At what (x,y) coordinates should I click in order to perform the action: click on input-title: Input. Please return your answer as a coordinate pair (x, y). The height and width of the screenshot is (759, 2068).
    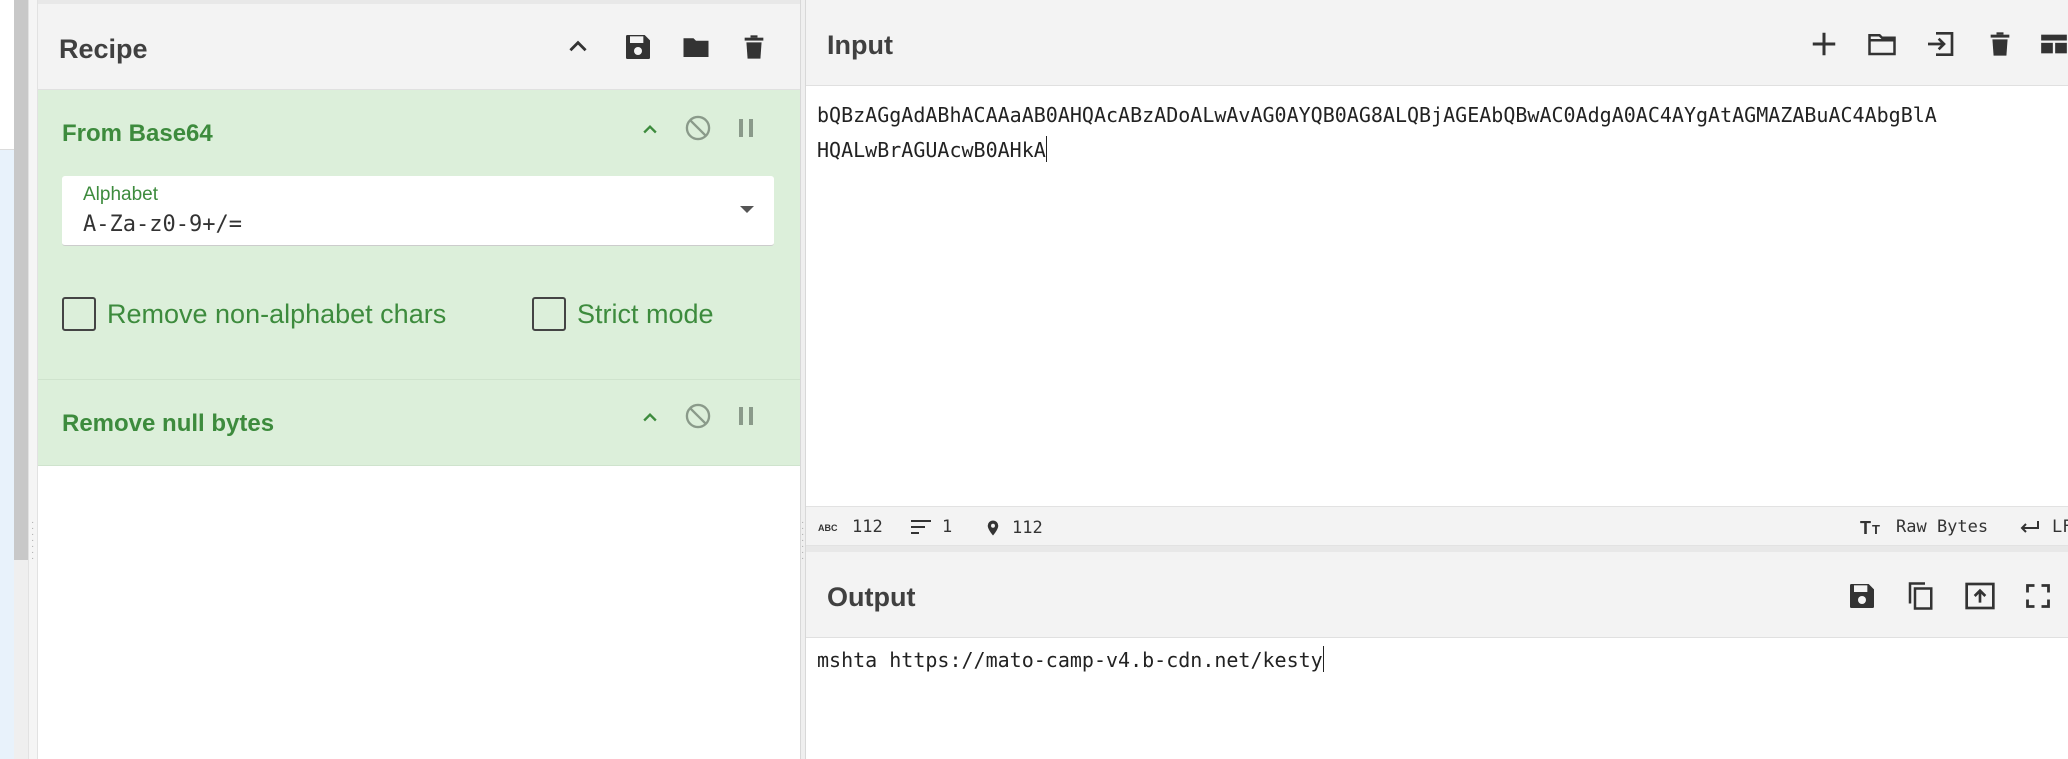
    Looking at the image, I should click on (860, 45).